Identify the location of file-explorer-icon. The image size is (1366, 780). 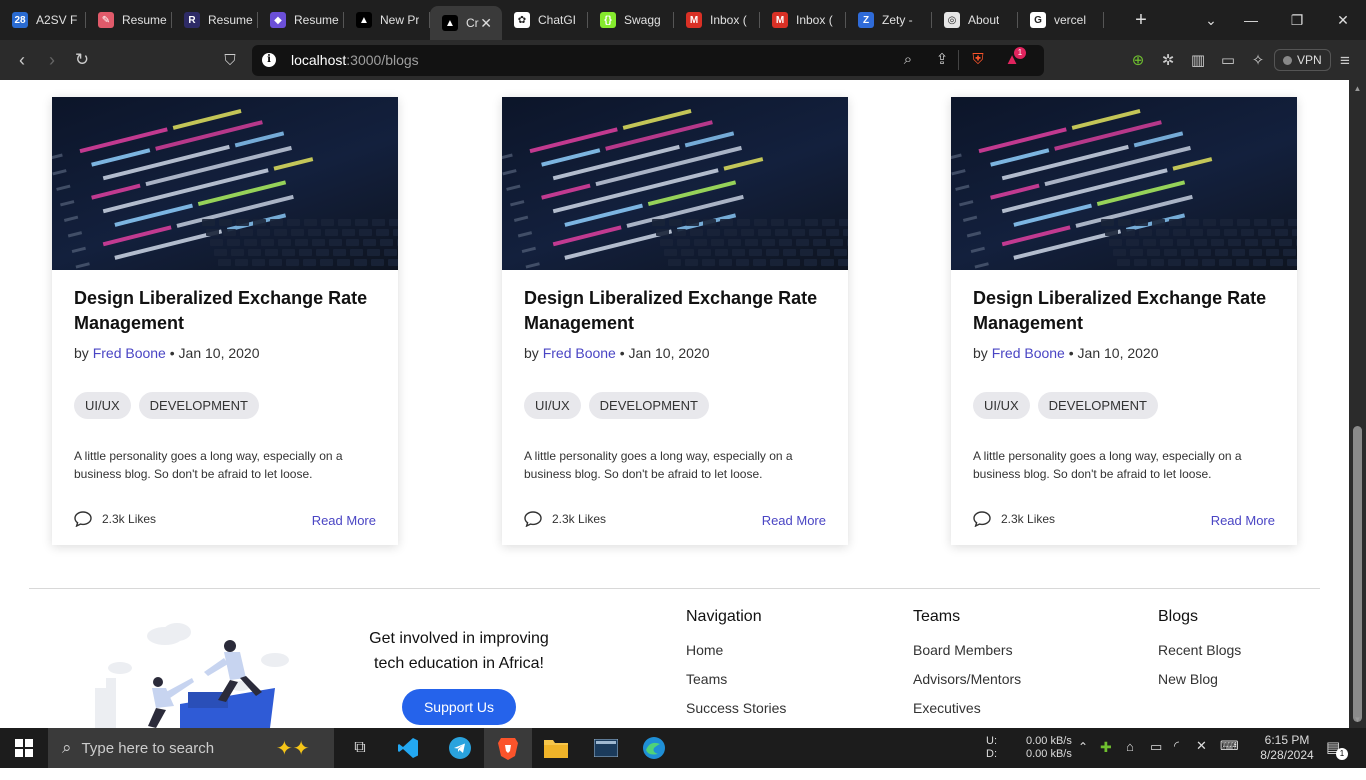
(556, 748).